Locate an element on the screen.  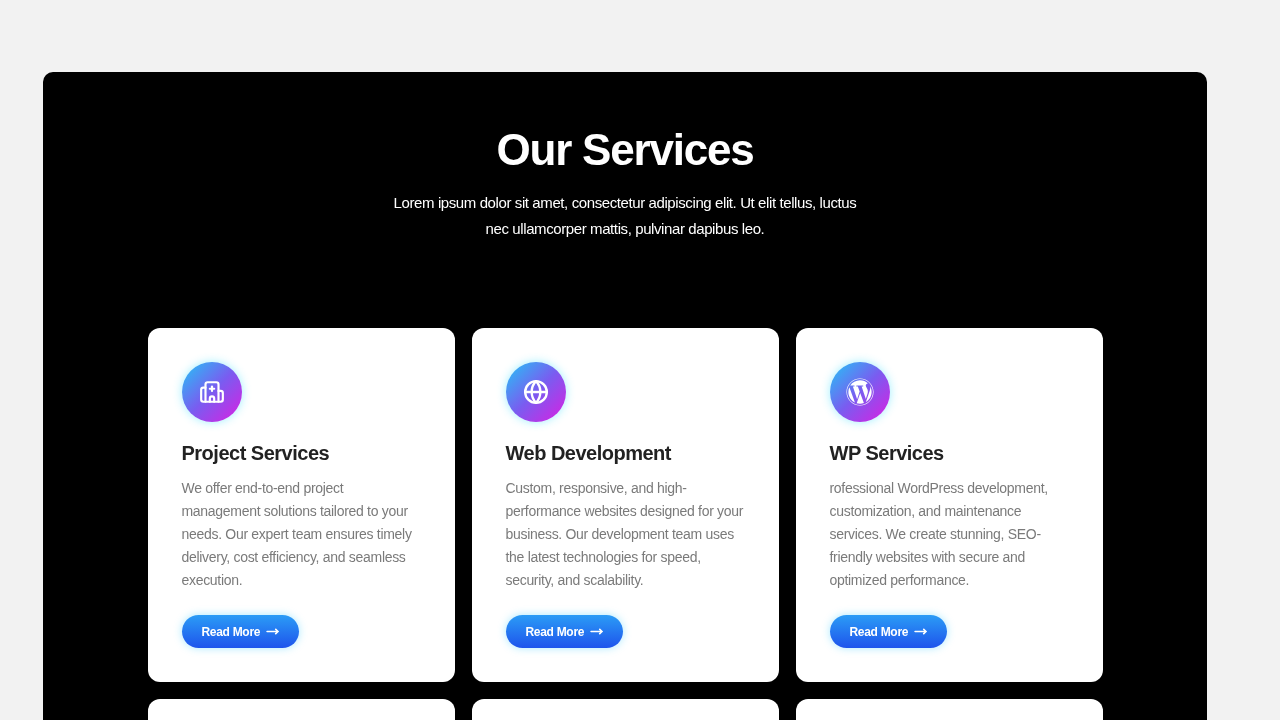
card-title: Project Services is located at coordinates (255, 453).